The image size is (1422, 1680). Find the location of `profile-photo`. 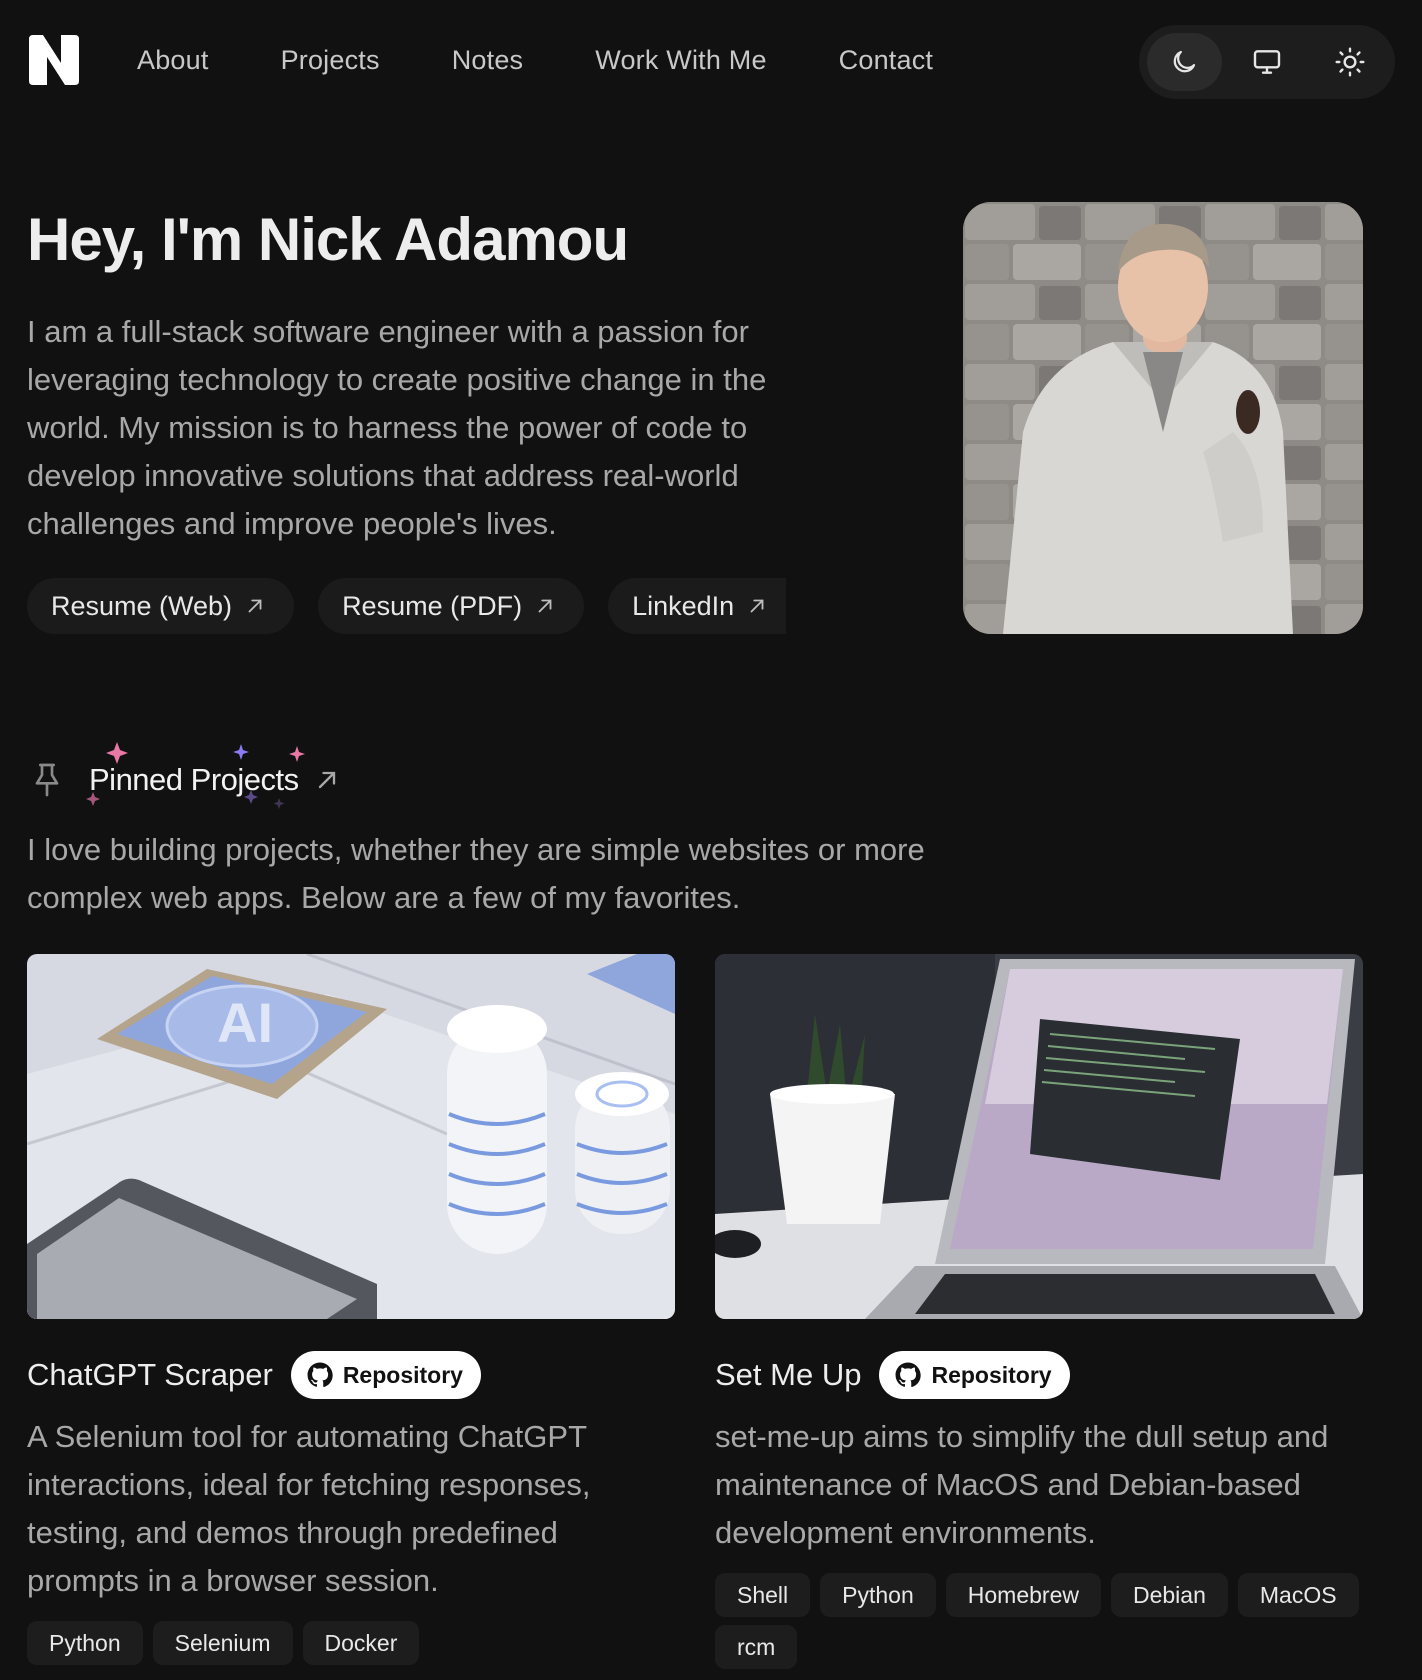

profile-photo is located at coordinates (1163, 418).